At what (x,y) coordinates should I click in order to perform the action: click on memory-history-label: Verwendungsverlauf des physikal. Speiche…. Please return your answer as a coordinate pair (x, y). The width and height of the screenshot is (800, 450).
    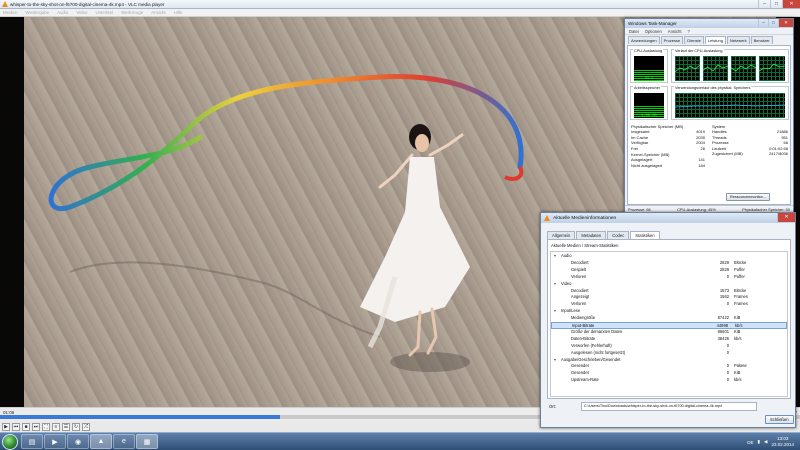
    Looking at the image, I should click on (713, 88).